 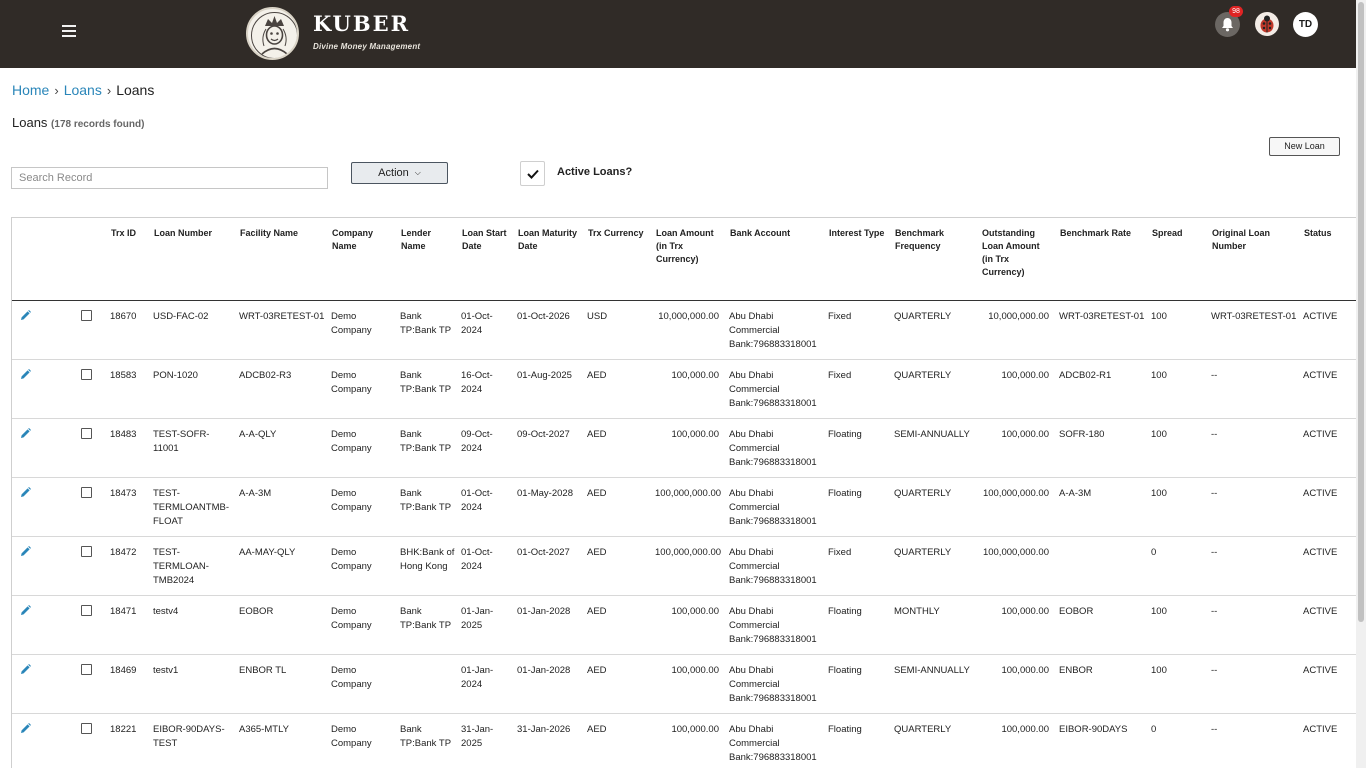 I want to click on cell-interest-type: Floating, so click(x=858, y=448).